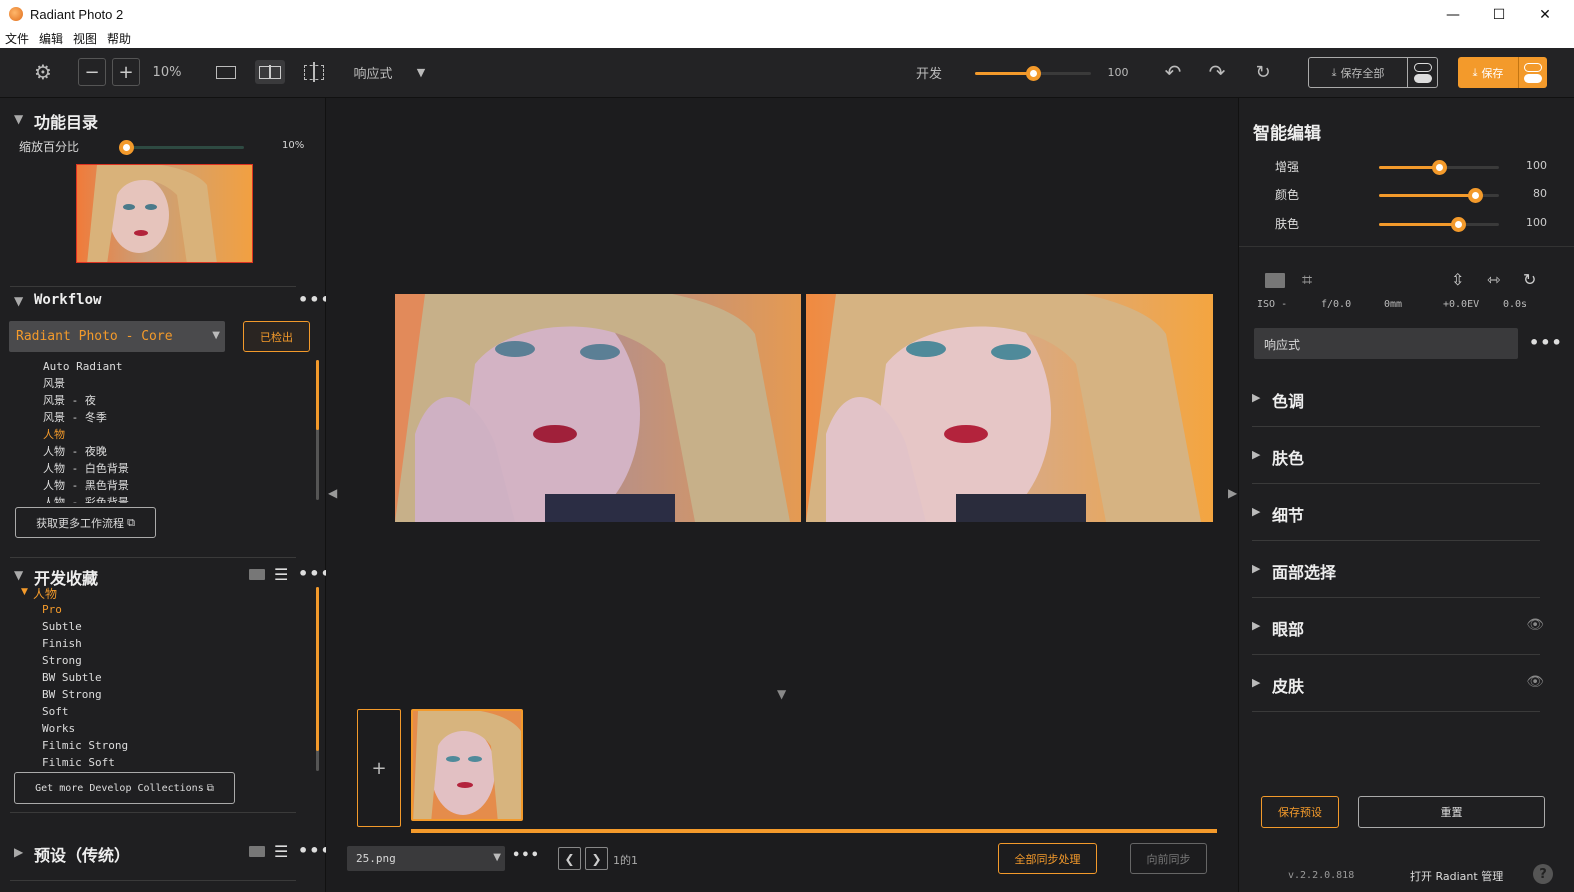 The height and width of the screenshot is (892, 1574). What do you see at coordinates (467, 765) in the screenshot?
I see `filmstrip-thumbnail` at bounding box center [467, 765].